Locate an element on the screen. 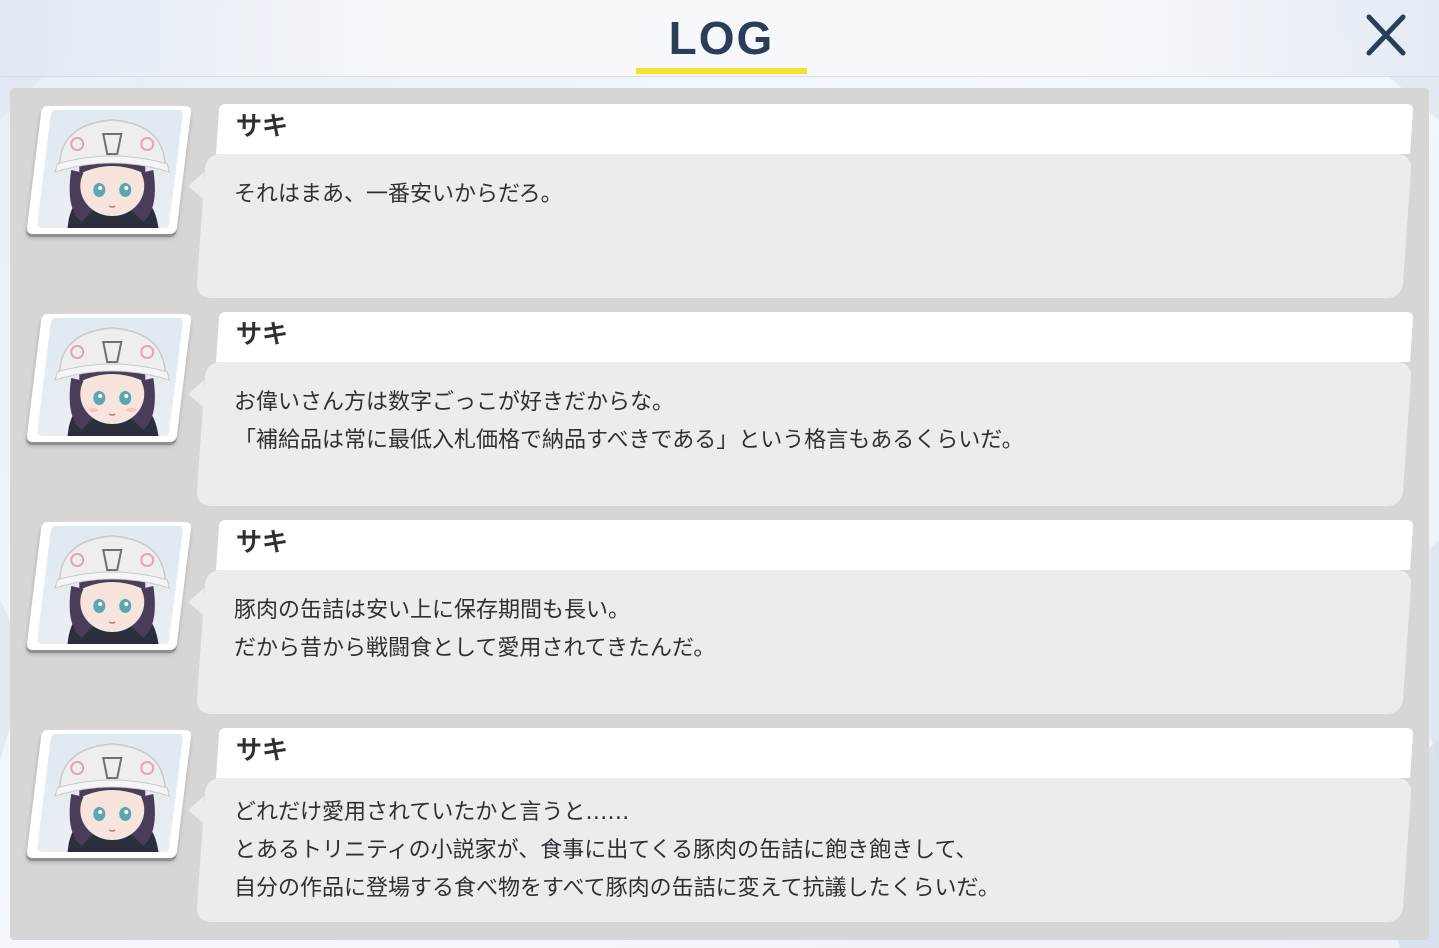 The width and height of the screenshot is (1439, 948). close-icon is located at coordinates (1386, 35).